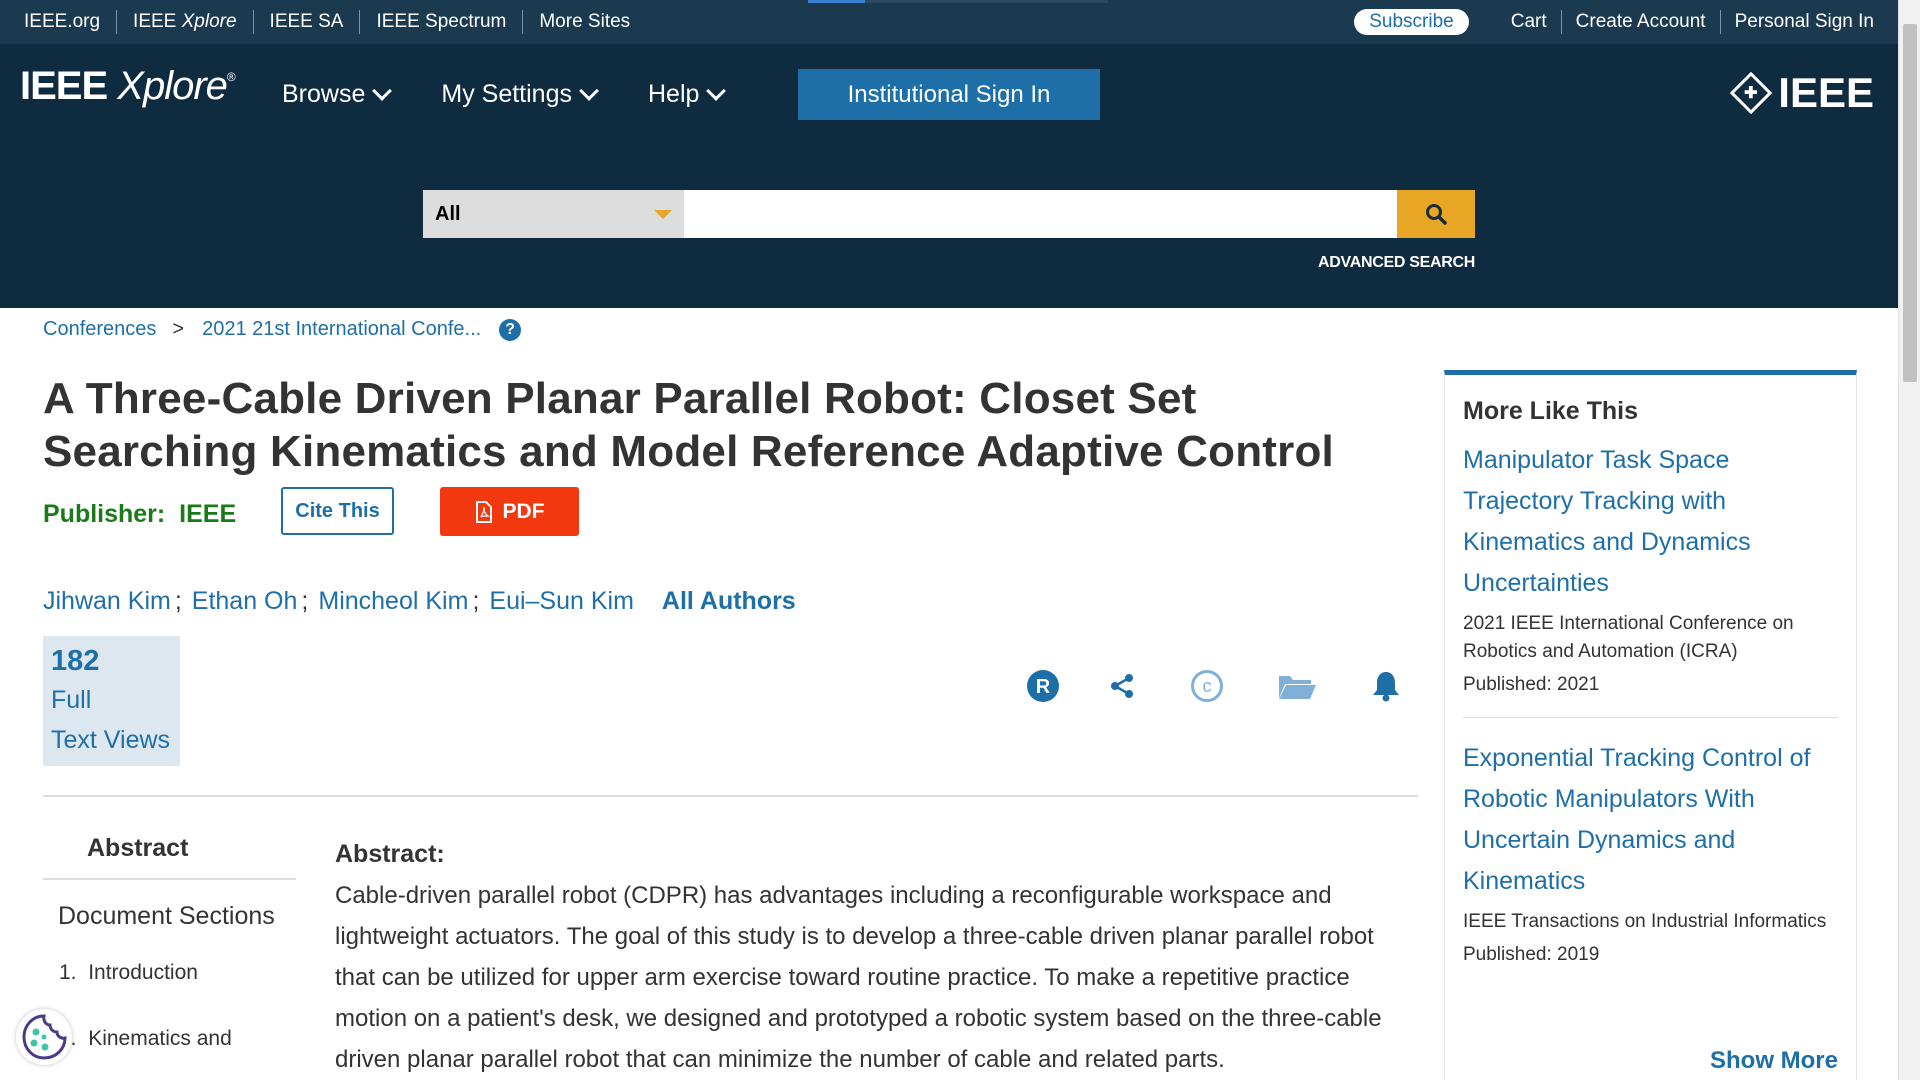 The height and width of the screenshot is (1080, 1920). I want to click on subscribe-button: Subscribe, so click(1411, 22).